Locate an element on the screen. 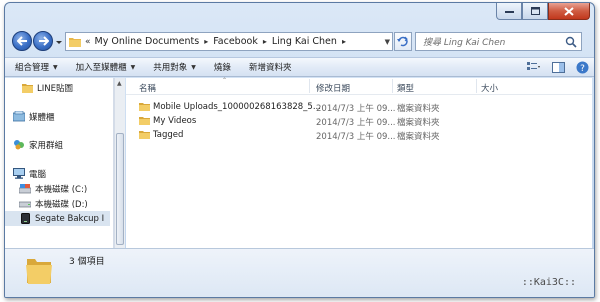  sidebar-item-drive-c: 本機磁碟 (C:) is located at coordinates (53, 188).